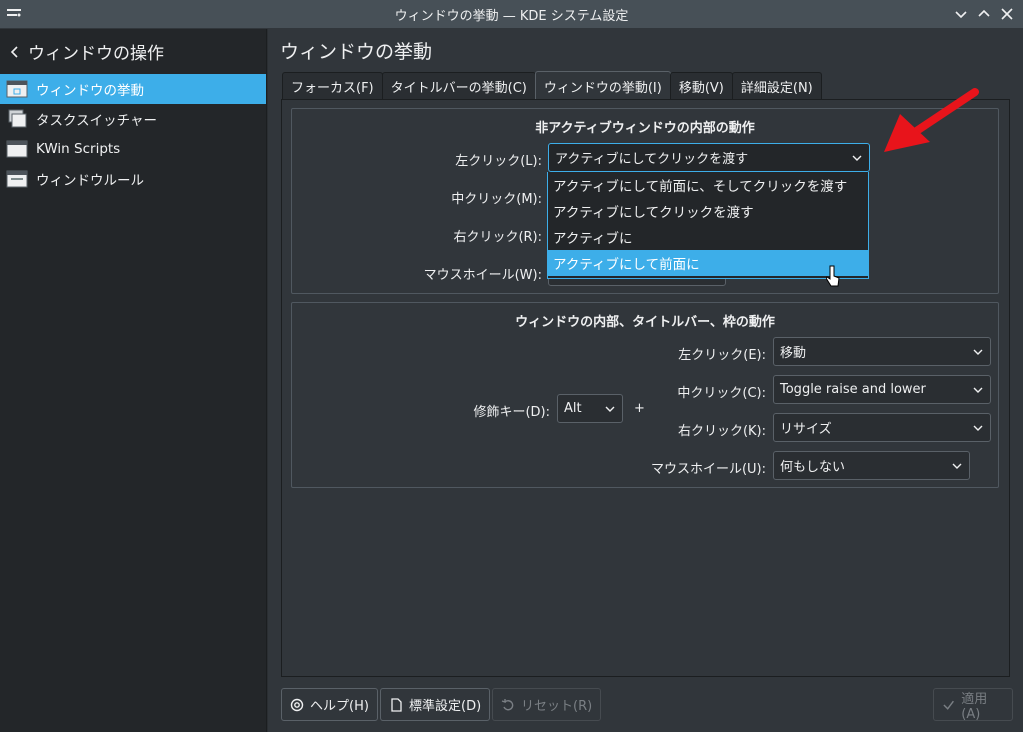  I want to click on back-button: ウィンドウの操作, so click(133, 51).